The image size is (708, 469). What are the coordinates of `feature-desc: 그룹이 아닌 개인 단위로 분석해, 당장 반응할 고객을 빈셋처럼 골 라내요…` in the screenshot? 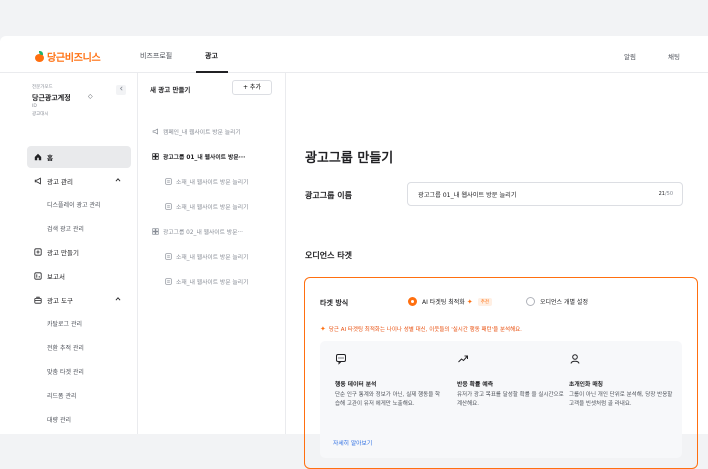 It's located at (621, 399).